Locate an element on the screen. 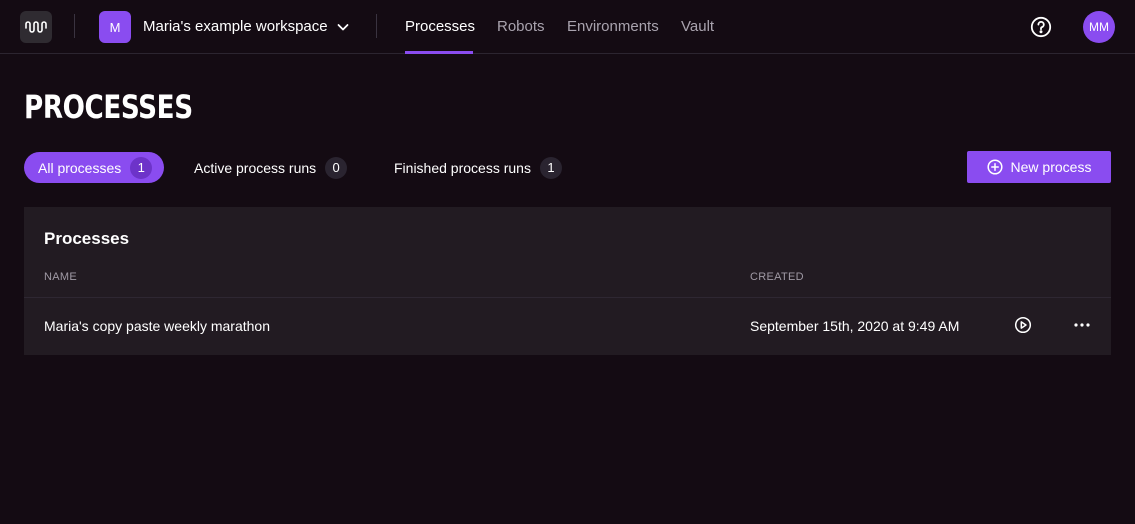 The width and height of the screenshot is (1135, 524). user-avatar: MM is located at coordinates (1099, 27).